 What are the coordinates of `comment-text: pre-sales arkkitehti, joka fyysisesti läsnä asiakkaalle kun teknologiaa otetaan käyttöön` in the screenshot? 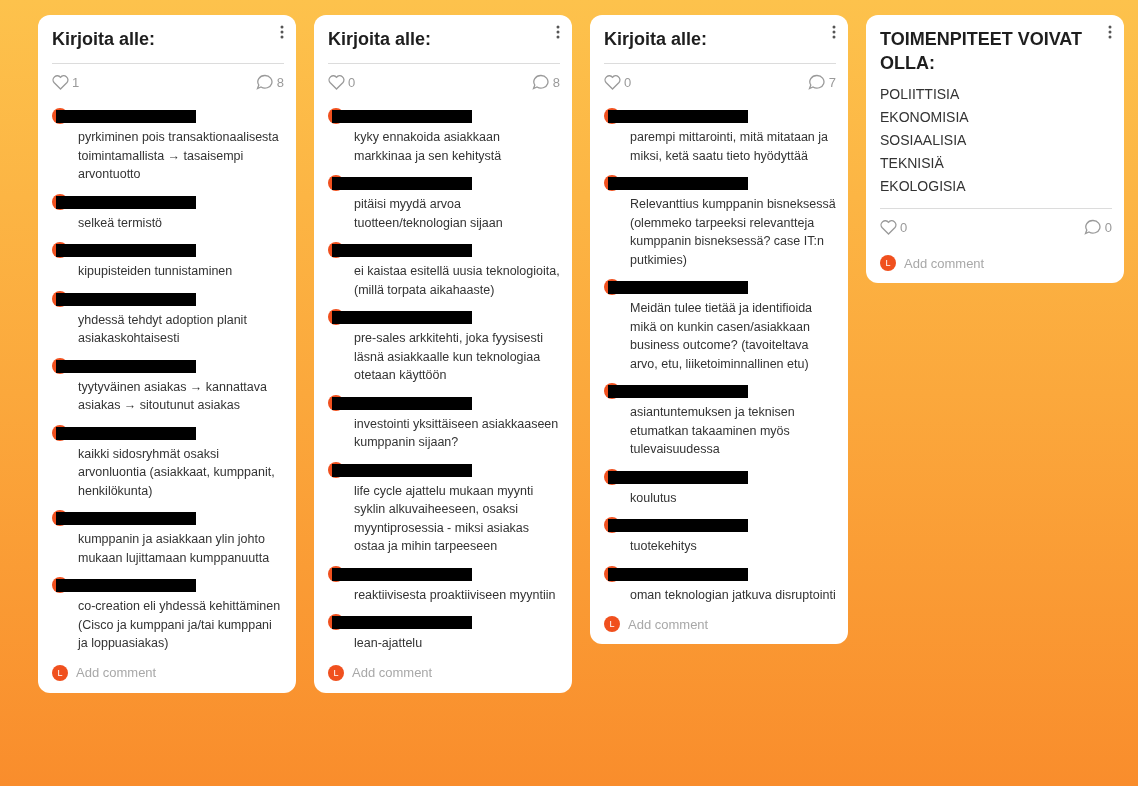 It's located at (449, 357).